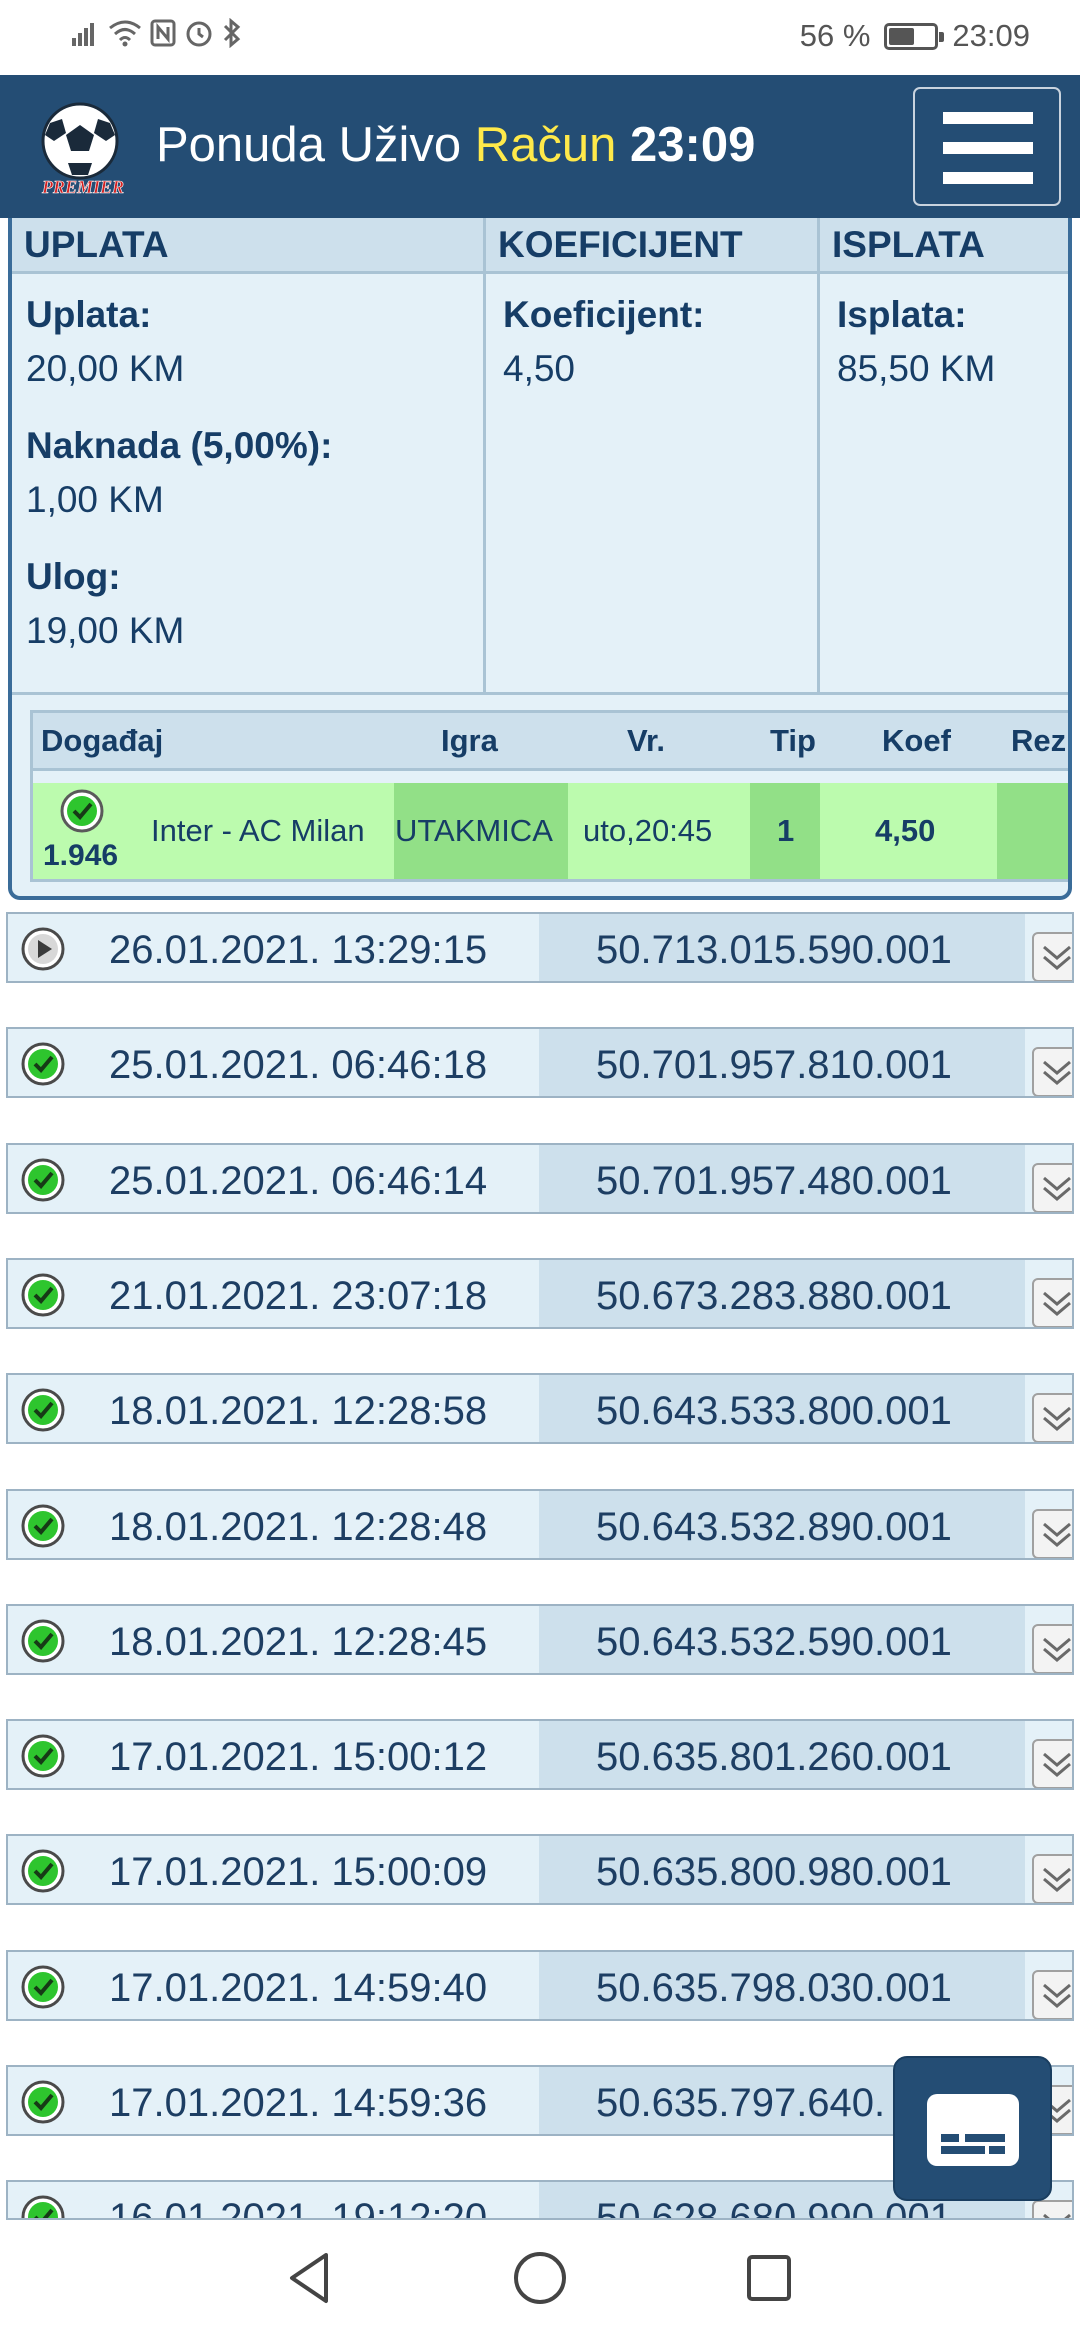 This screenshot has height=2340, width=1080. What do you see at coordinates (95, 499) in the screenshot?
I see `naknada-value: 1,00 KM` at bounding box center [95, 499].